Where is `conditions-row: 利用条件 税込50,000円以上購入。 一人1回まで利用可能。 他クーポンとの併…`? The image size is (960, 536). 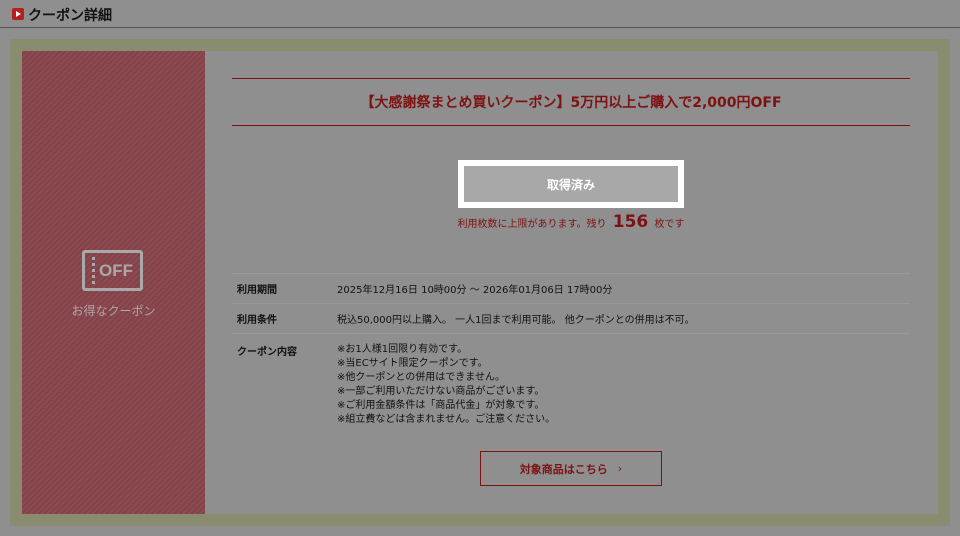 conditions-row: 利用条件 税込50,000円以上購入。 一人1回まで利用可能。 他クーポンとの併… is located at coordinates (571, 319).